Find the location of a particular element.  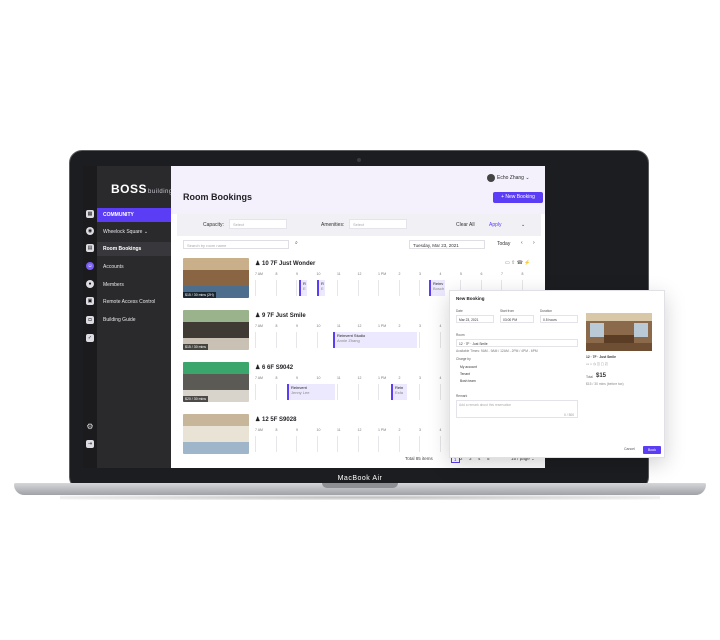

search-icon: ⌕ is located at coordinates (296, 243).